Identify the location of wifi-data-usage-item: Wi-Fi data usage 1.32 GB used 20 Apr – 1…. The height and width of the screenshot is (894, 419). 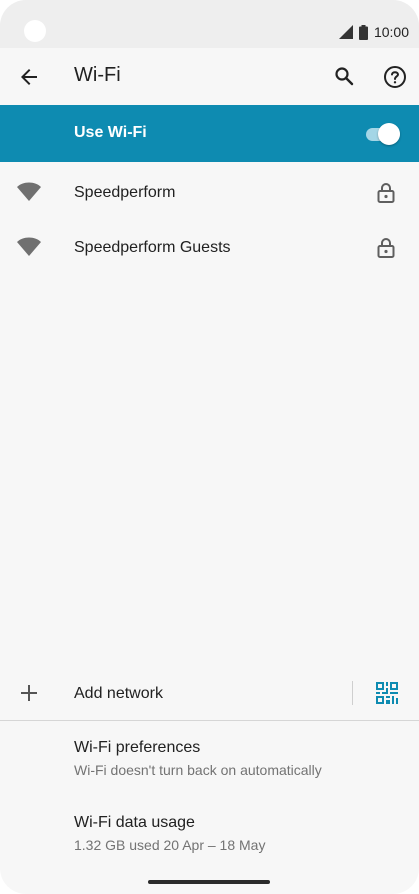
(239, 833).